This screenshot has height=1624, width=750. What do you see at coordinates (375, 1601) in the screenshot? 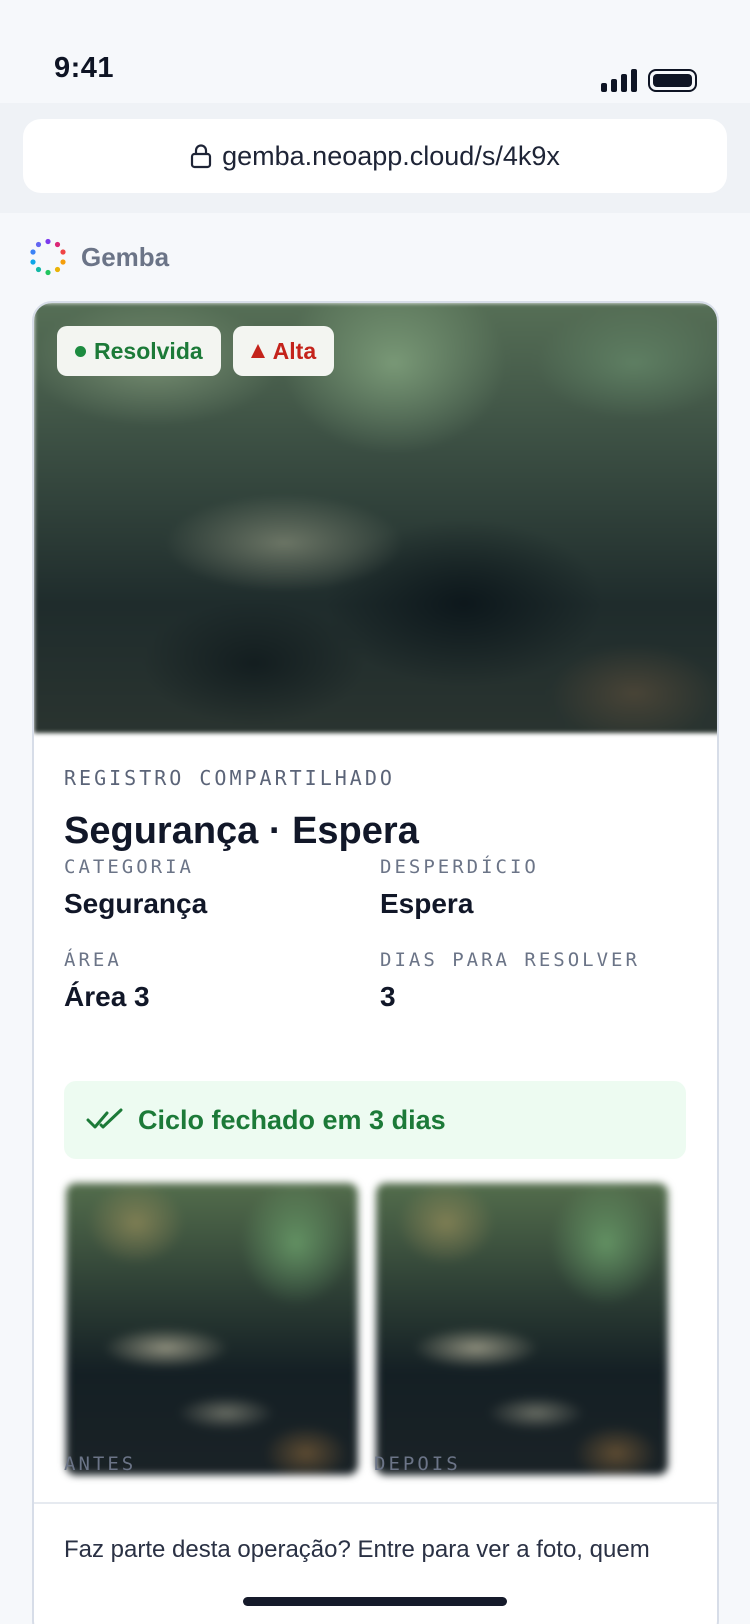
I see `home-indicator` at bounding box center [375, 1601].